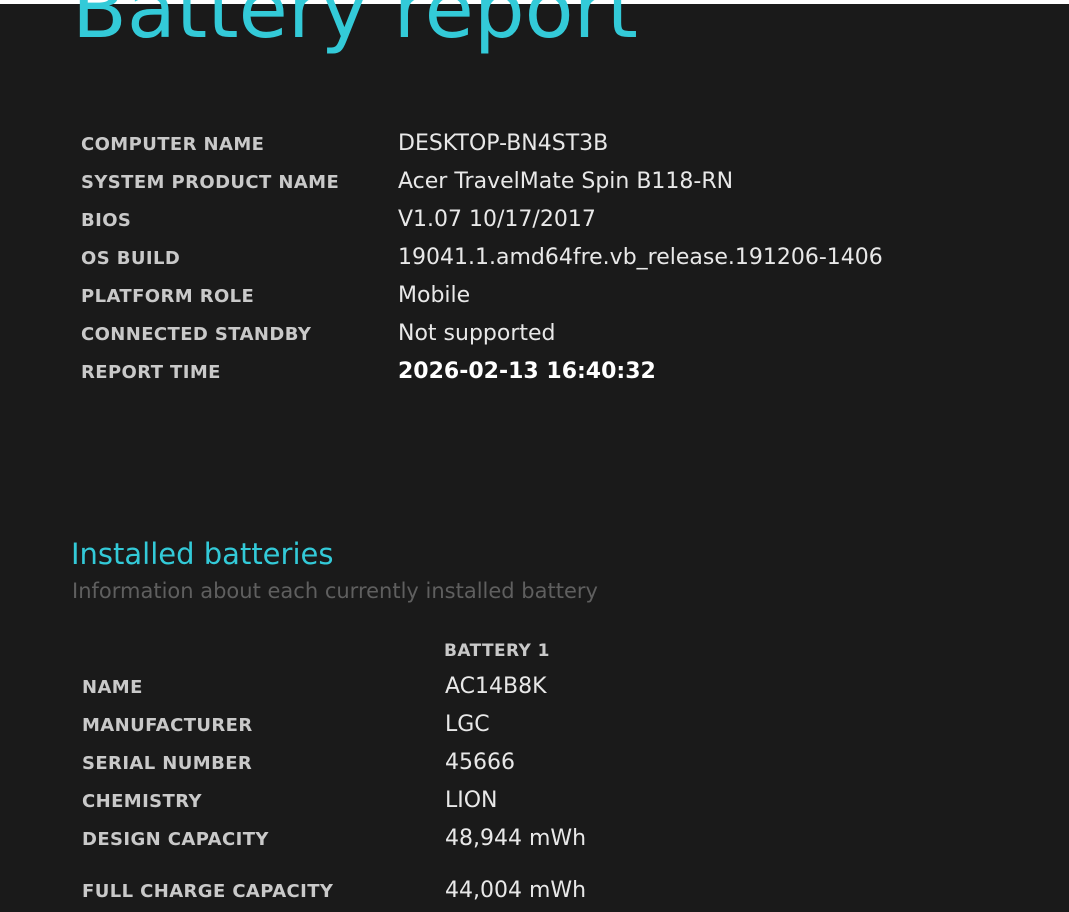 Image resolution: width=1069 pixels, height=912 pixels. I want to click on column-header-battery-1: BATTERY 1, so click(497, 651).